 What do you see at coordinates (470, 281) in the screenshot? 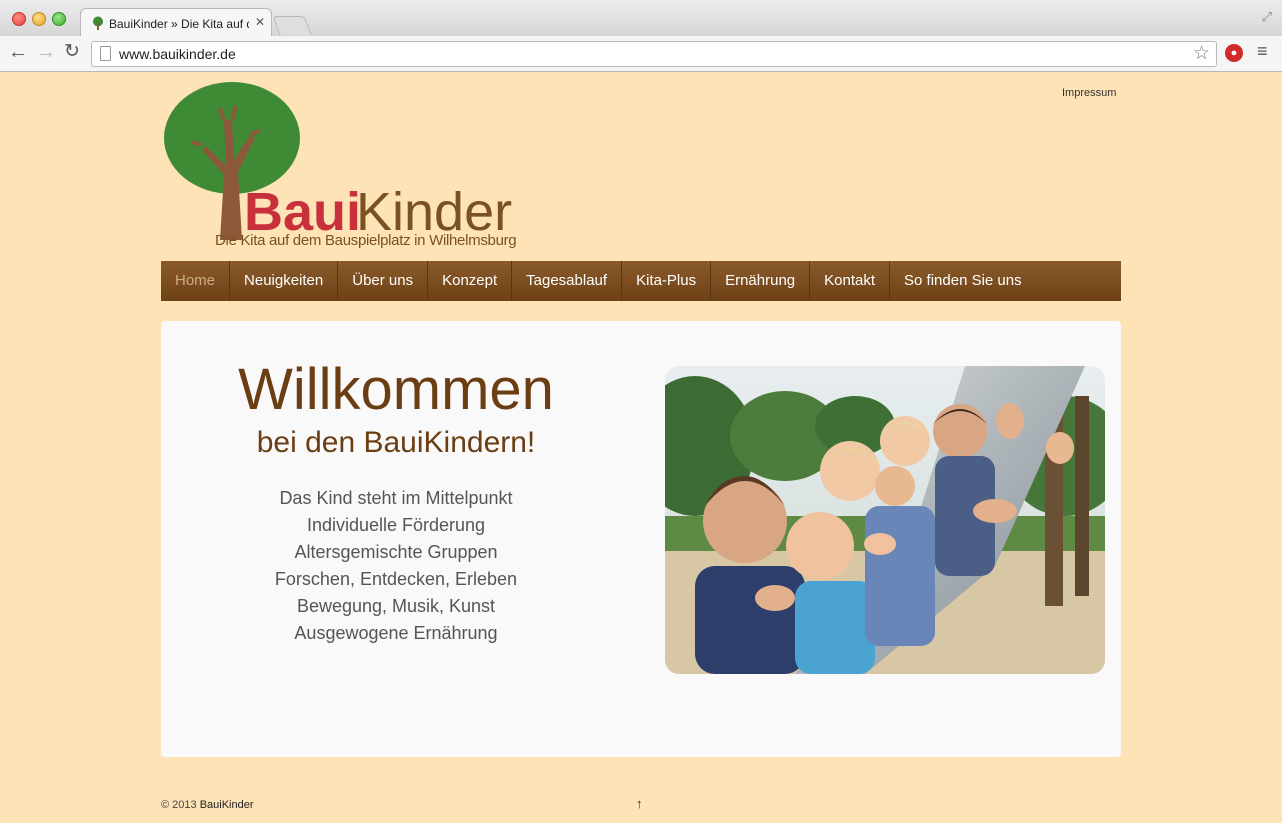
I see `nav-item-konzept: Konzept` at bounding box center [470, 281].